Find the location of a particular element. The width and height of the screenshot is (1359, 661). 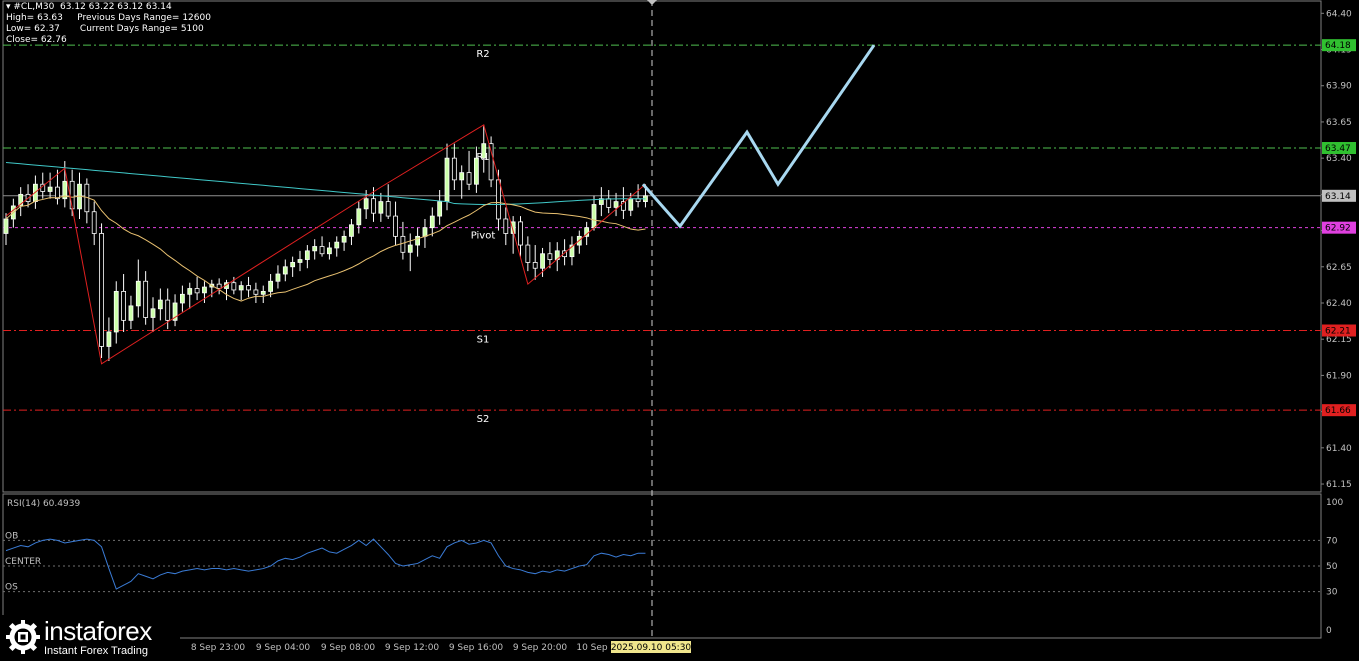

current-range-value: Current Days Range= 5100 is located at coordinates (141, 29).